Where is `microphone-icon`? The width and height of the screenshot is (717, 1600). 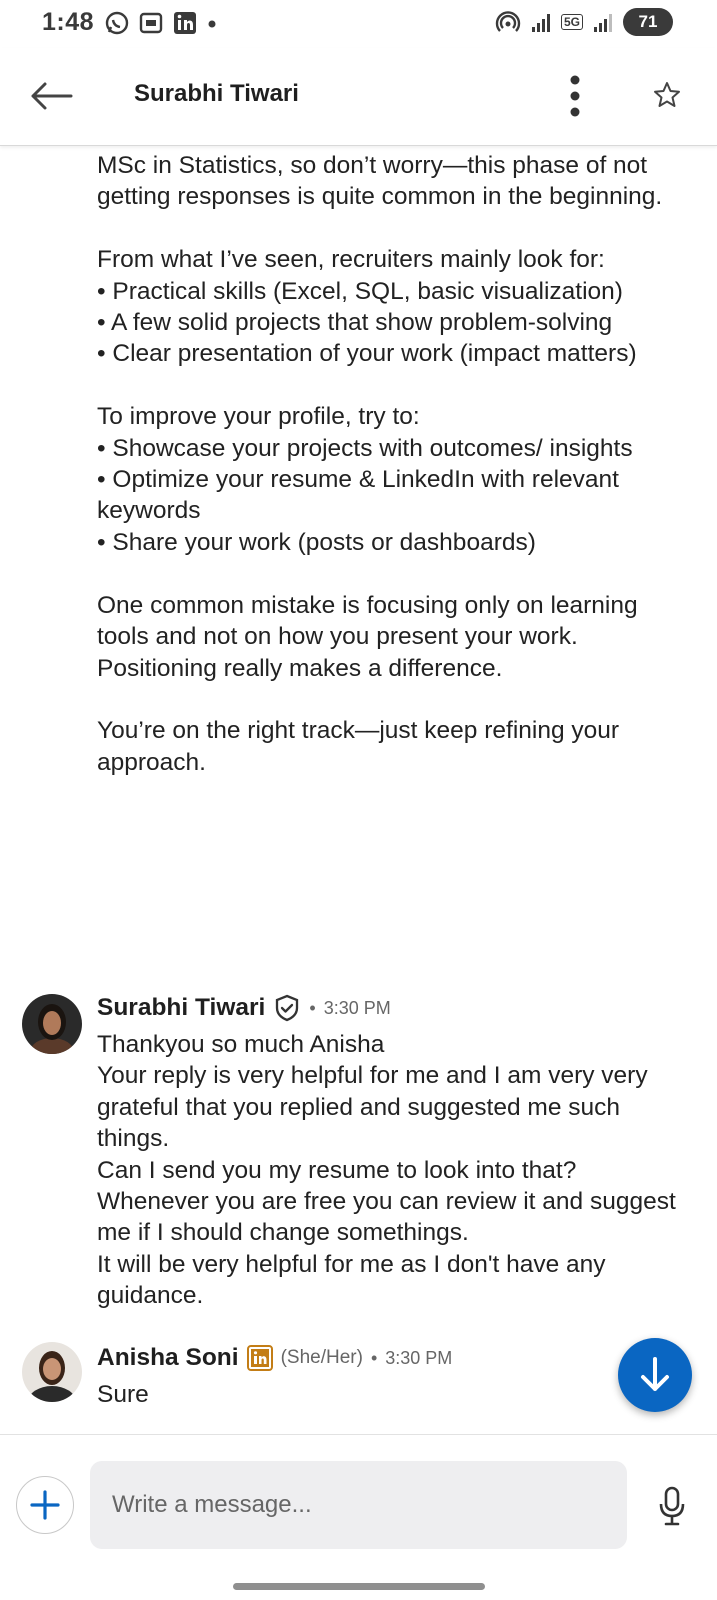
microphone-icon is located at coordinates (672, 1506).